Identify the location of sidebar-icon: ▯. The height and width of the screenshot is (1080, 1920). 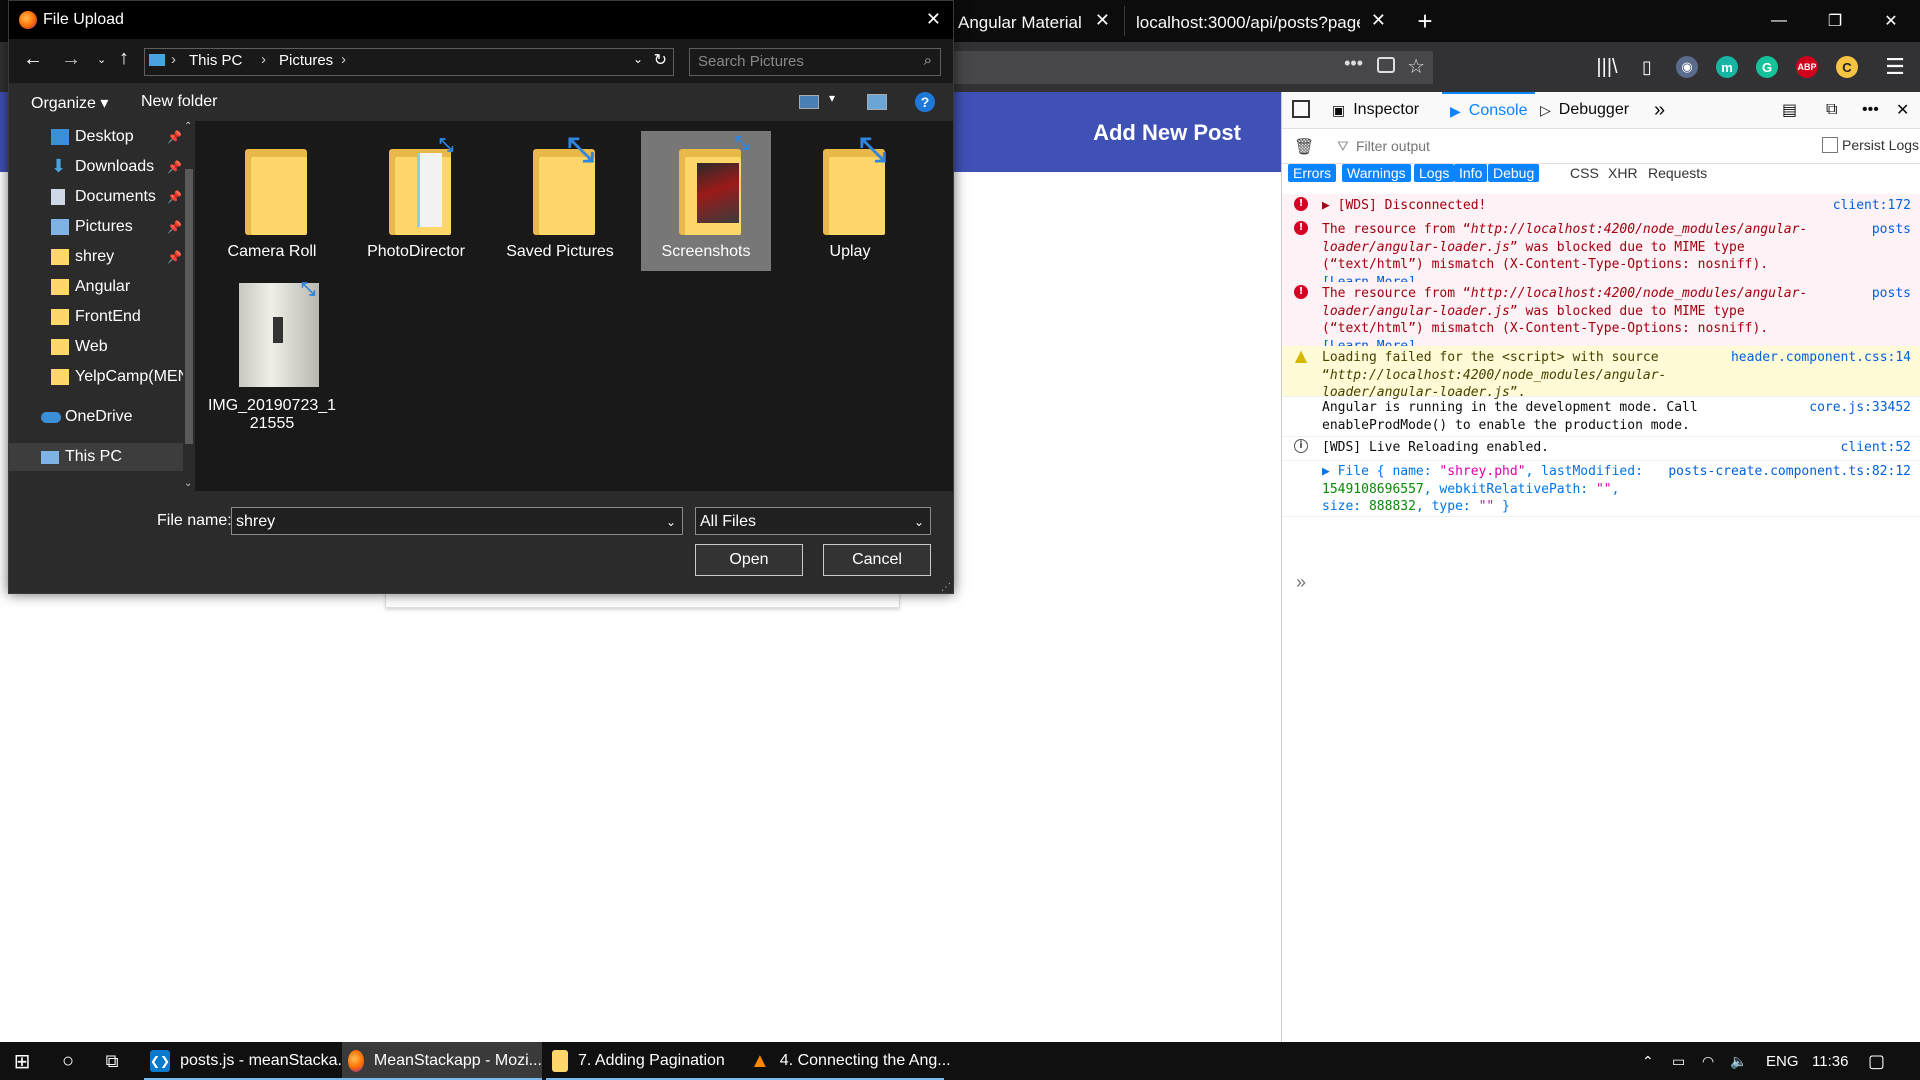
(1647, 67).